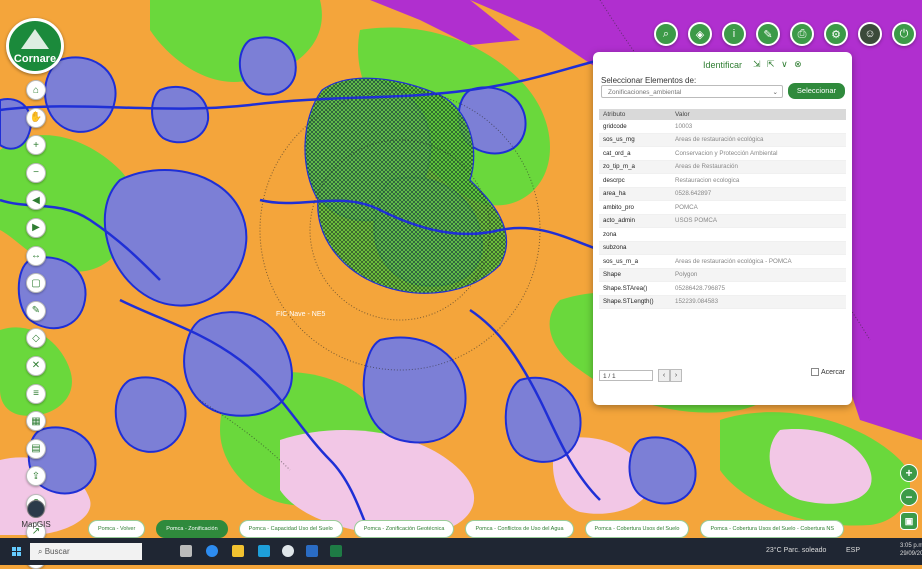  What do you see at coordinates (36, 338) in the screenshot?
I see `select-icon: ◇` at bounding box center [36, 338].